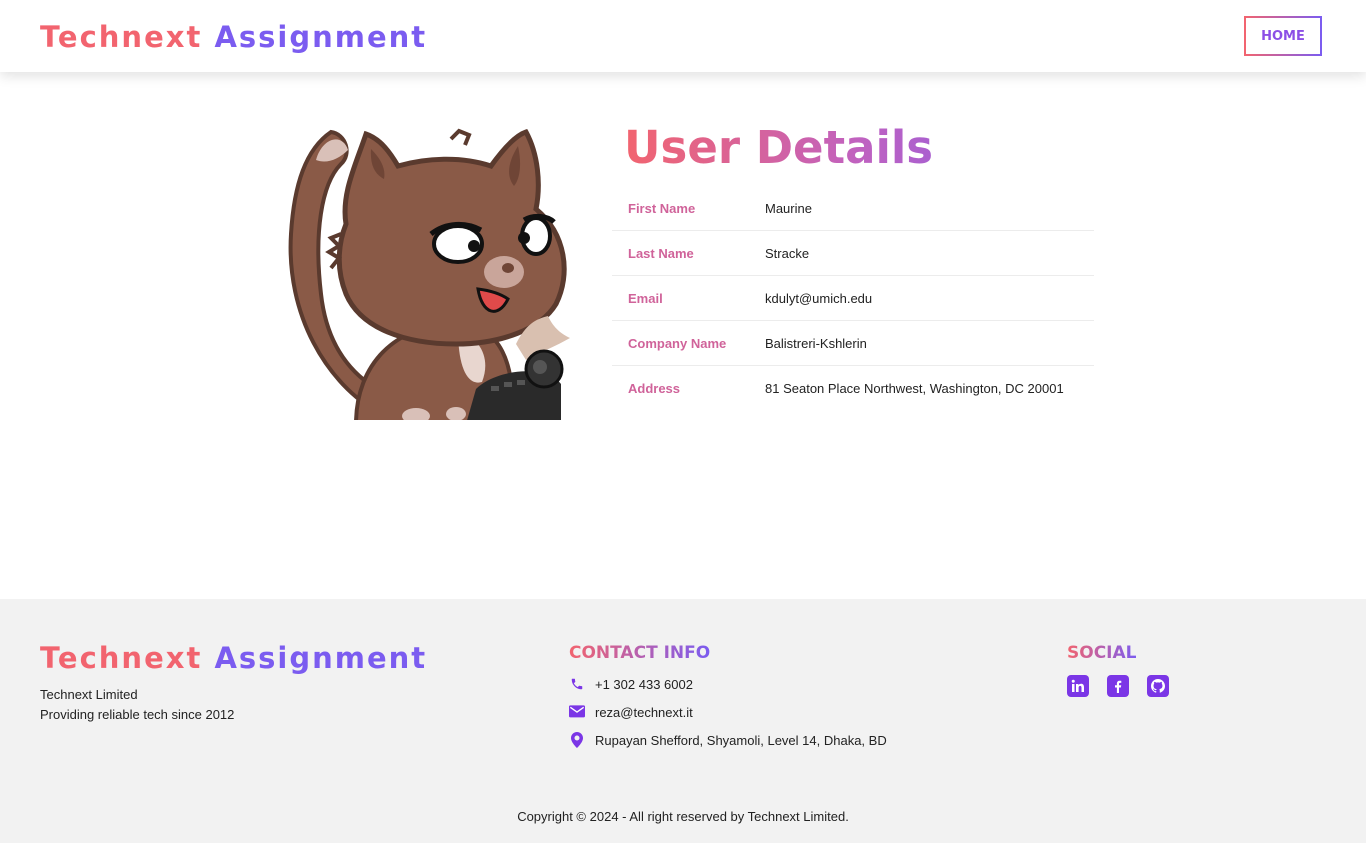 Image resolution: width=1366 pixels, height=843 pixels. What do you see at coordinates (321, 37) in the screenshot?
I see `brand-text-part2: Assignment` at bounding box center [321, 37].